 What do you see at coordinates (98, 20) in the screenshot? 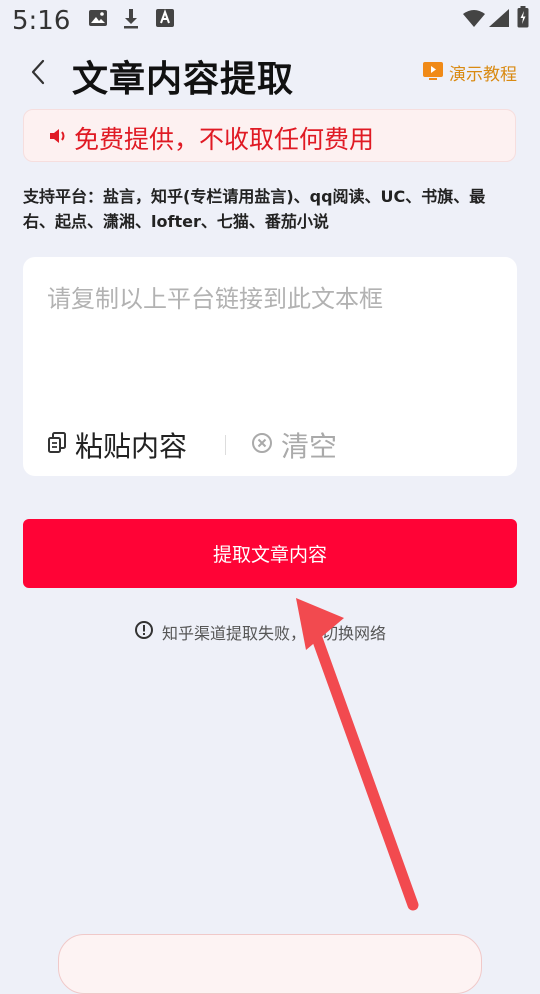
I see `image-icon` at bounding box center [98, 20].